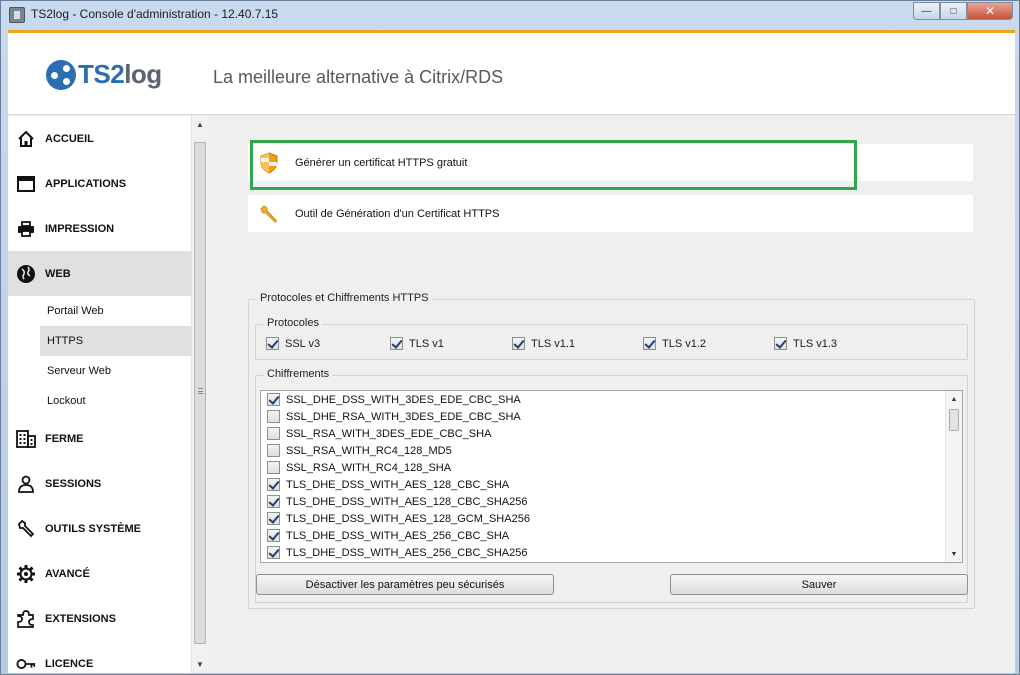 The image size is (1020, 675). I want to click on protocol-checkbox-sslv3: SSL v3, so click(293, 343).